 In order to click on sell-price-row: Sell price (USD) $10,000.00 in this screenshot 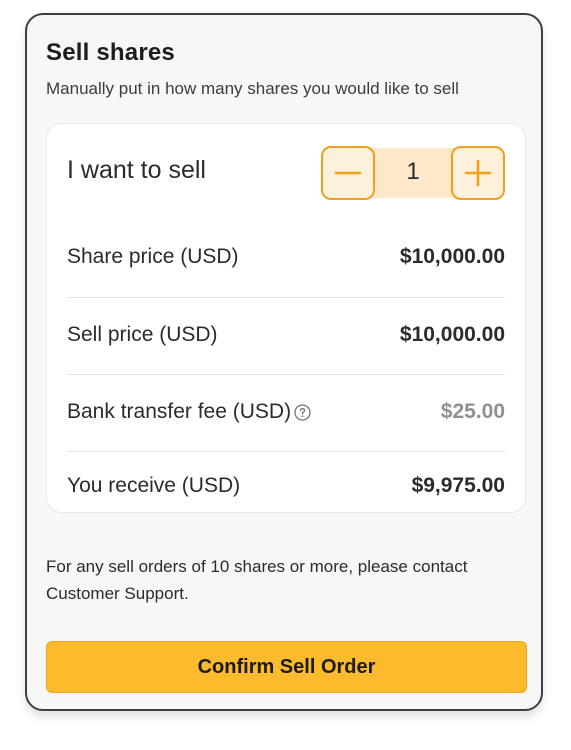, I will do `click(286, 336)`.